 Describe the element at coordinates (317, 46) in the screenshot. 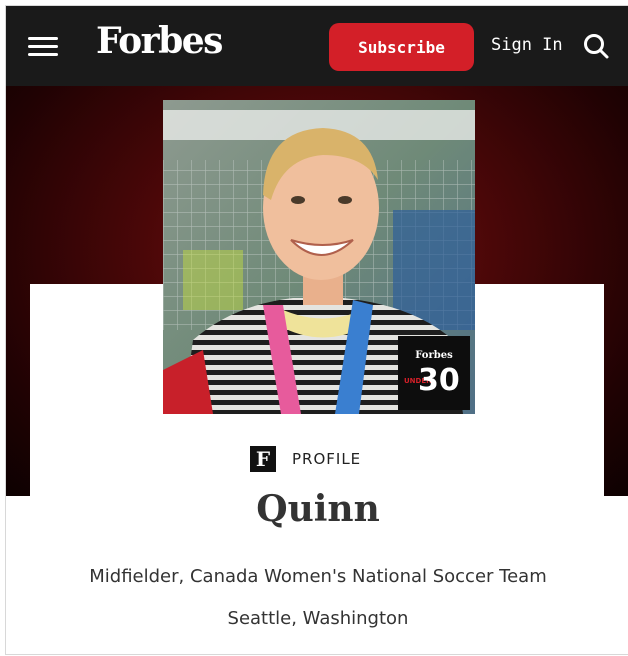

I see `site-header: Forbes Subscribe Sign In` at that location.